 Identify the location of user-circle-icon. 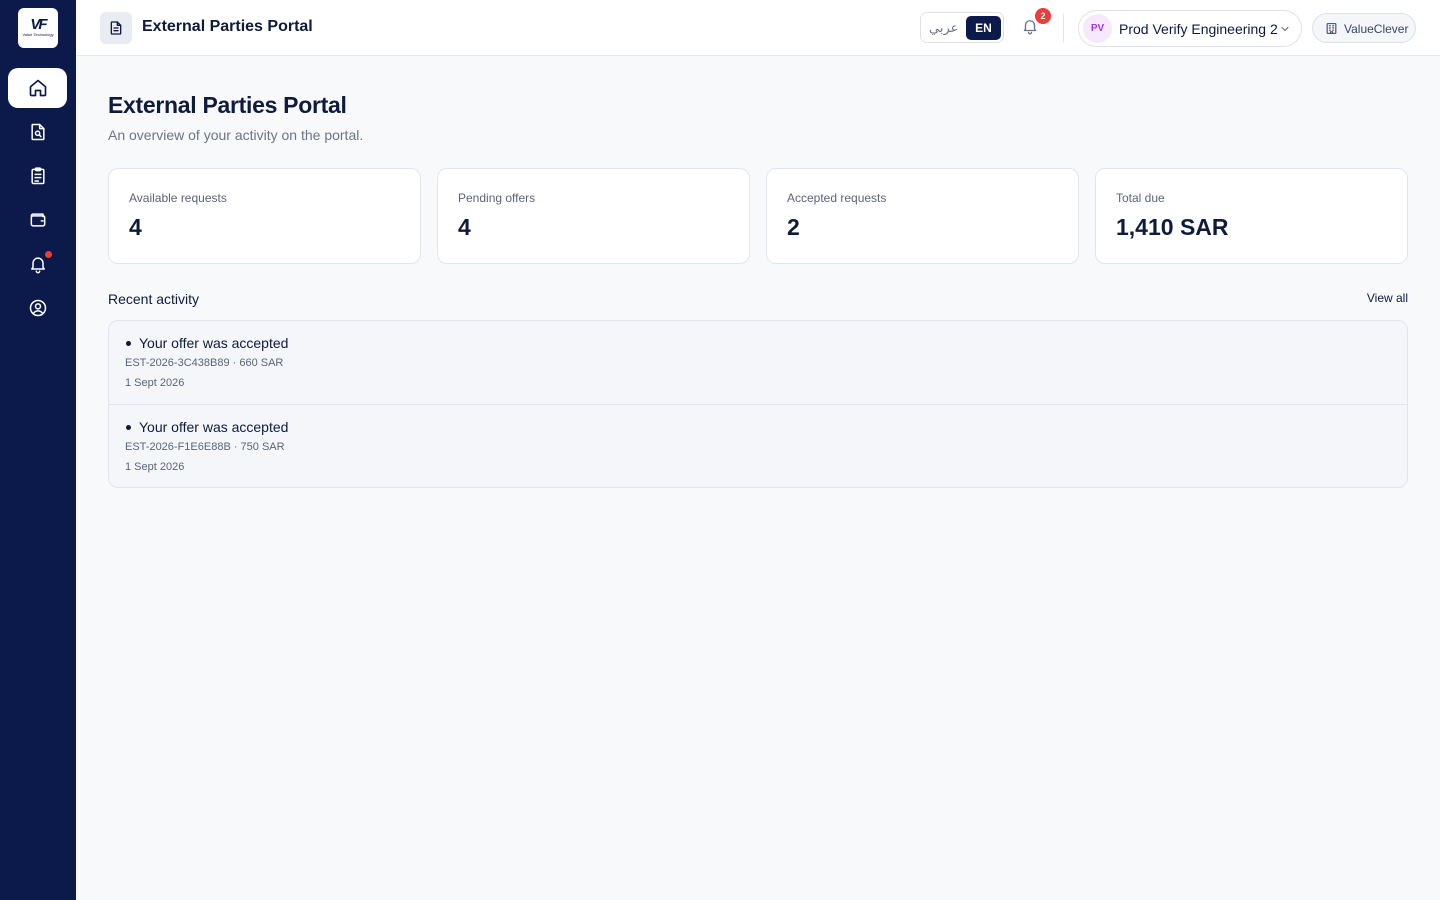
(37, 308).